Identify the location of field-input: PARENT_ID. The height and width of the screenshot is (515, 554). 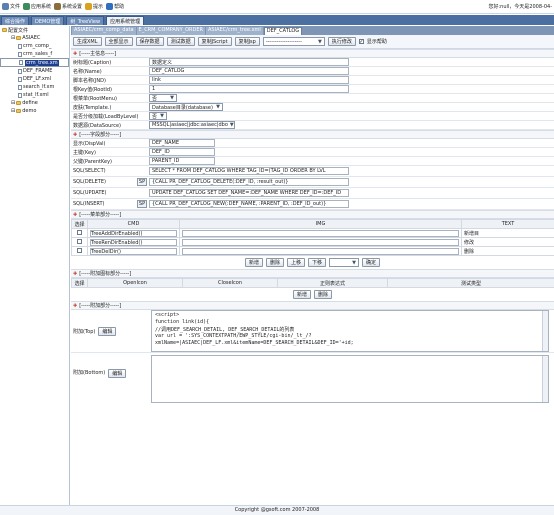
(182, 161).